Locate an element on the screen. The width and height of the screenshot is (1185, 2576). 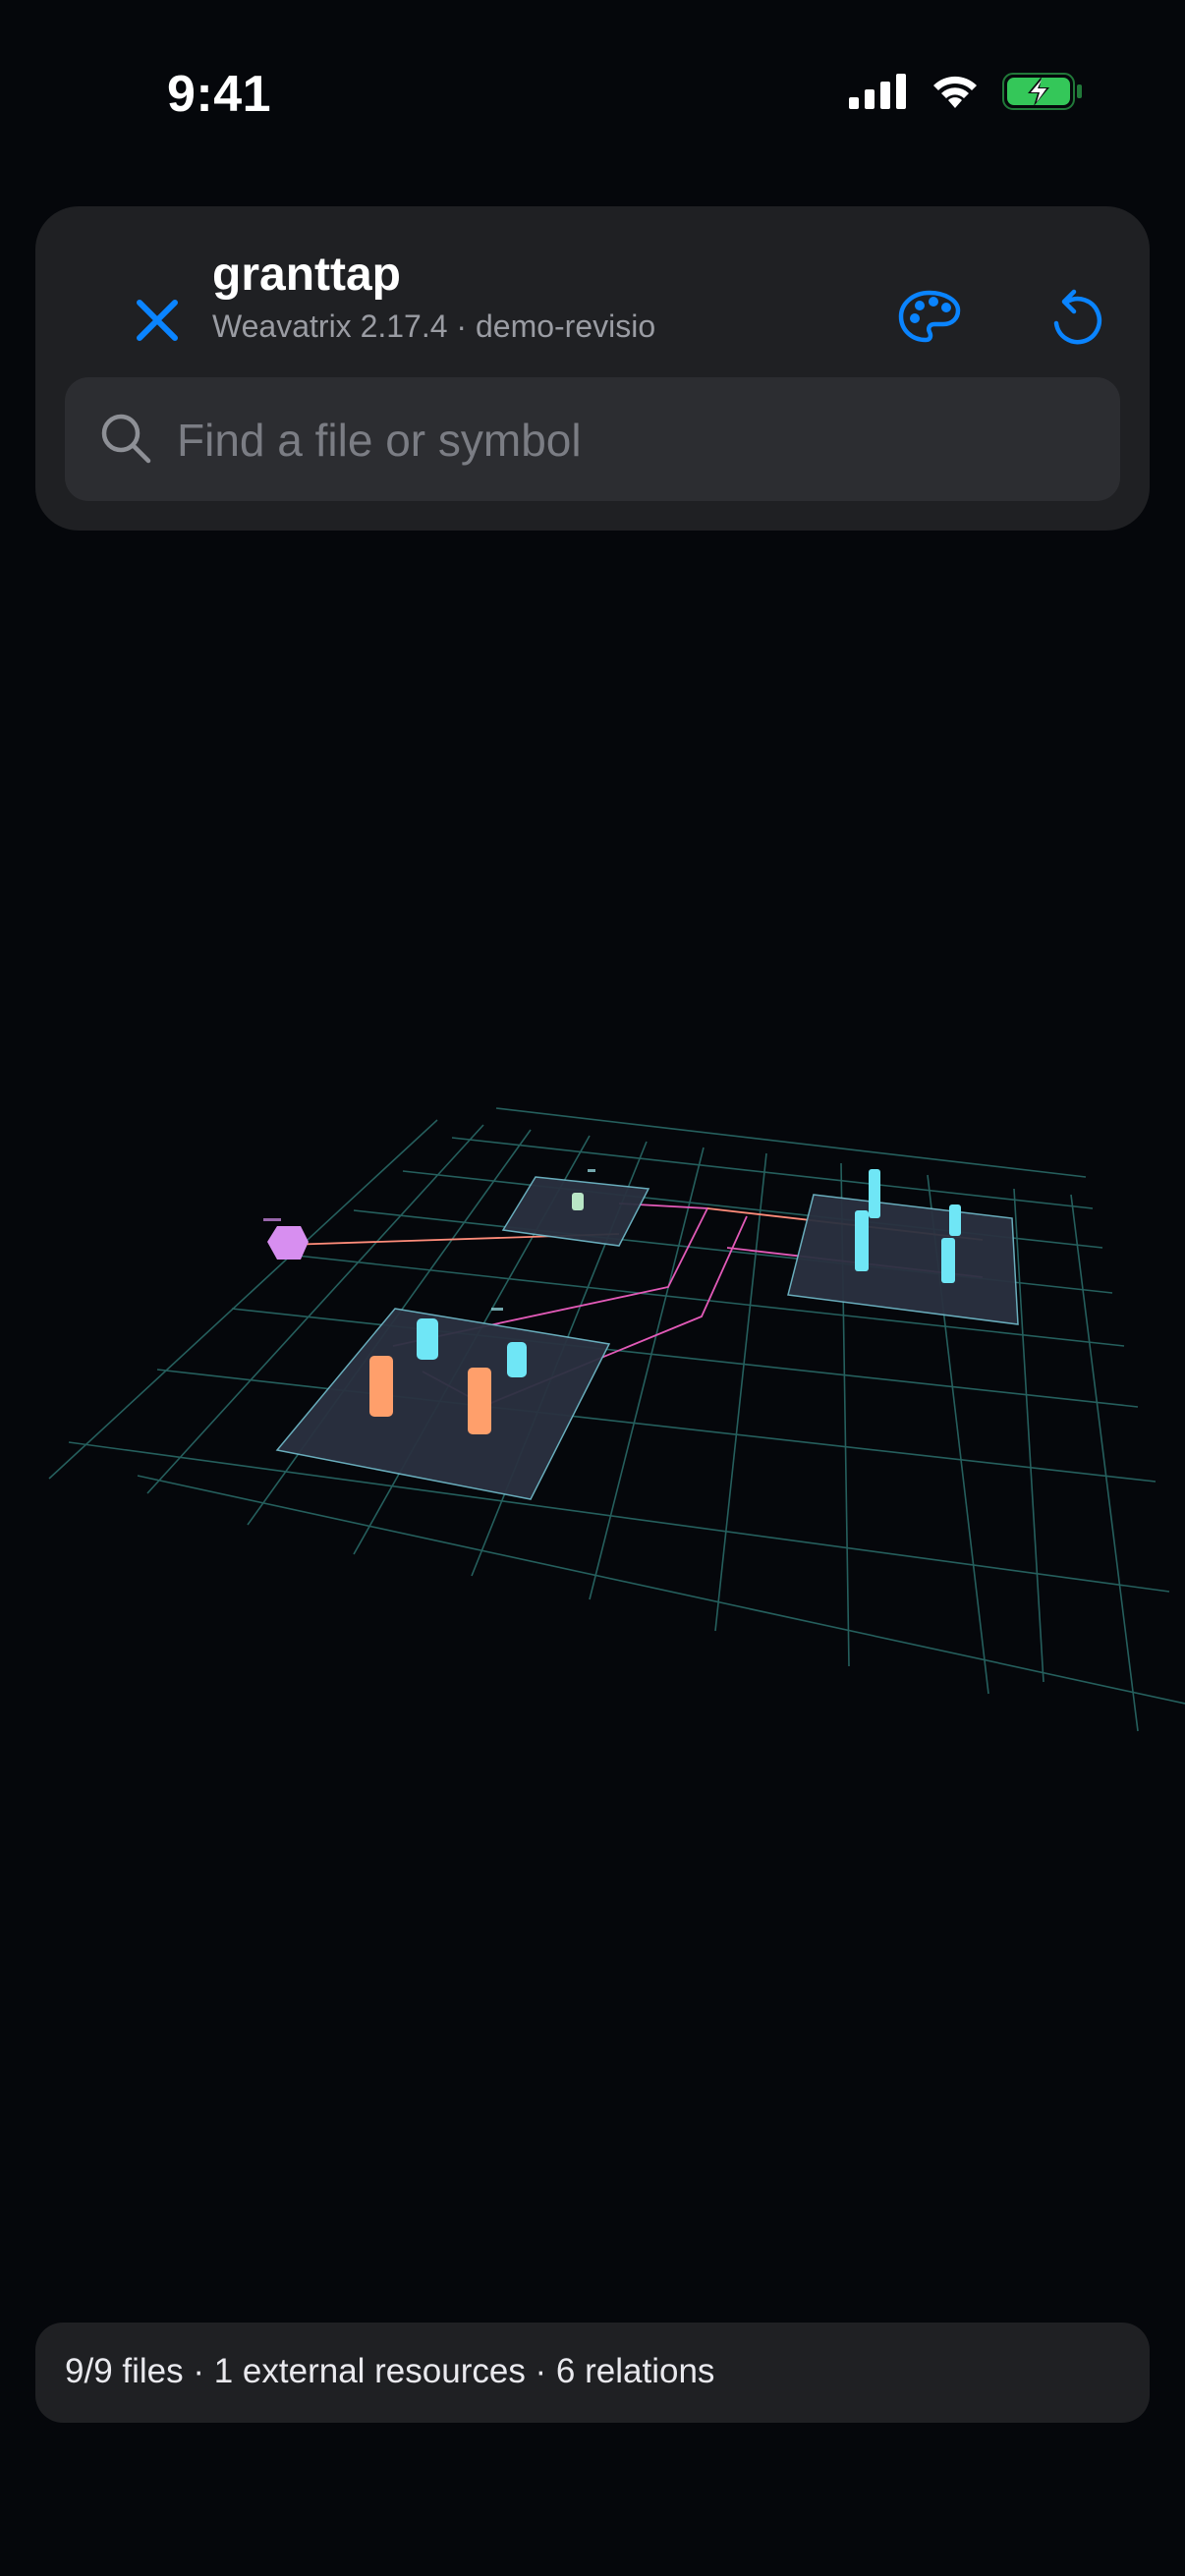
module-platform-top is located at coordinates (575, 1208).